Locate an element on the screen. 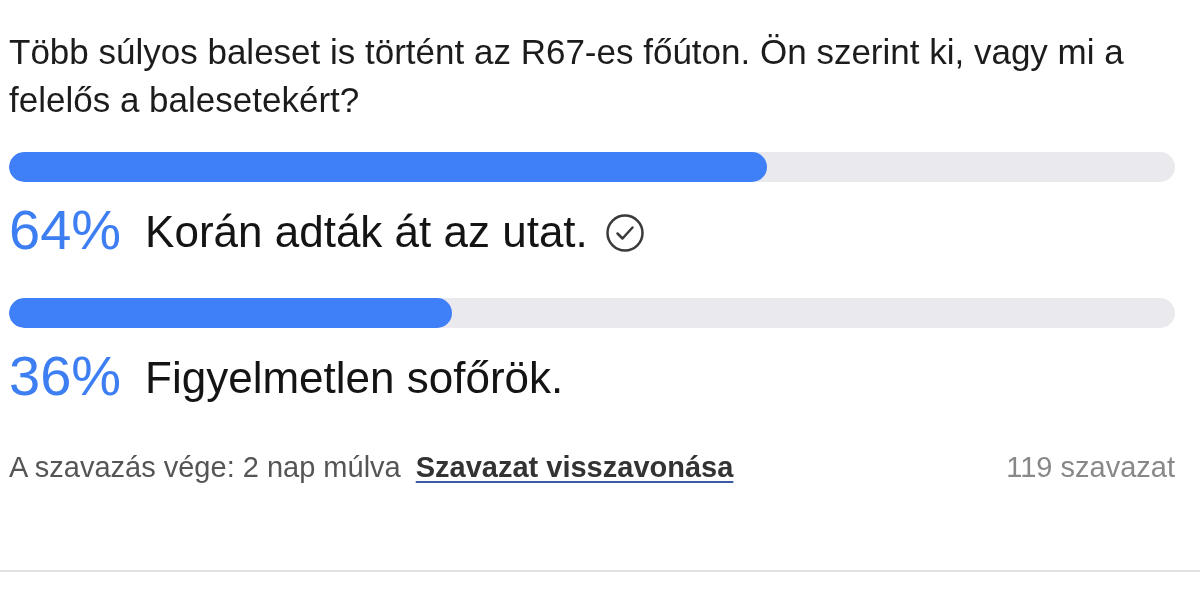 This screenshot has height=600, width=1200. vote-count: 119 szavazat is located at coordinates (1090, 467).